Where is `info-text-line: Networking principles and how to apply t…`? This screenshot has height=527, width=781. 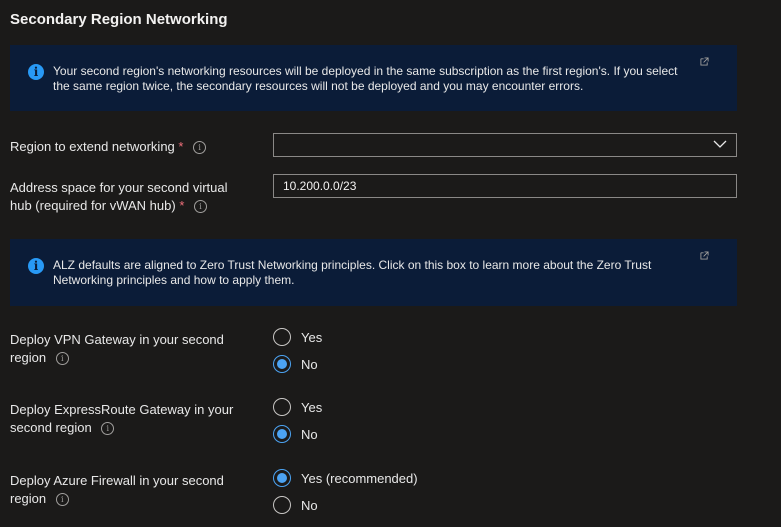
info-text-line: Networking principles and how to apply t… is located at coordinates (174, 280).